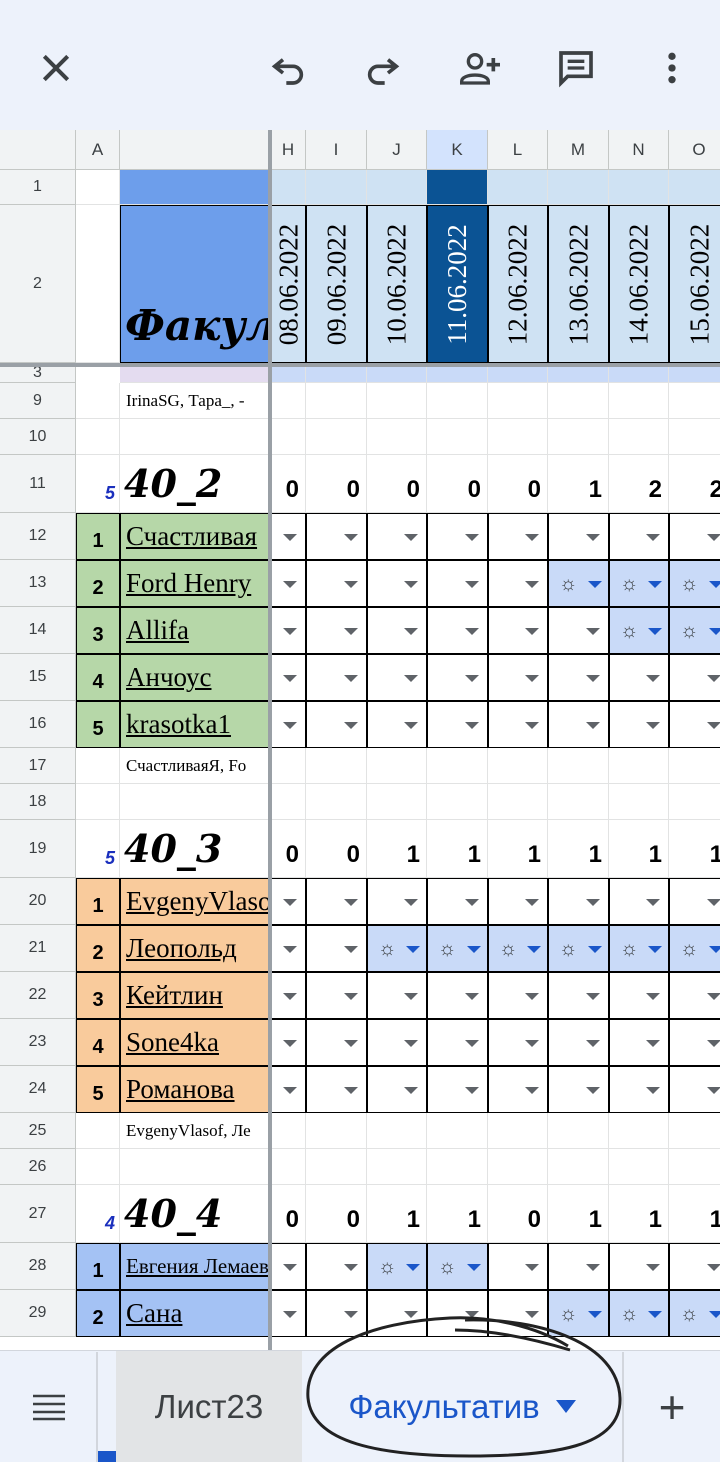  Describe the element at coordinates (480, 68) in the screenshot. I see `add-person-icon` at that location.